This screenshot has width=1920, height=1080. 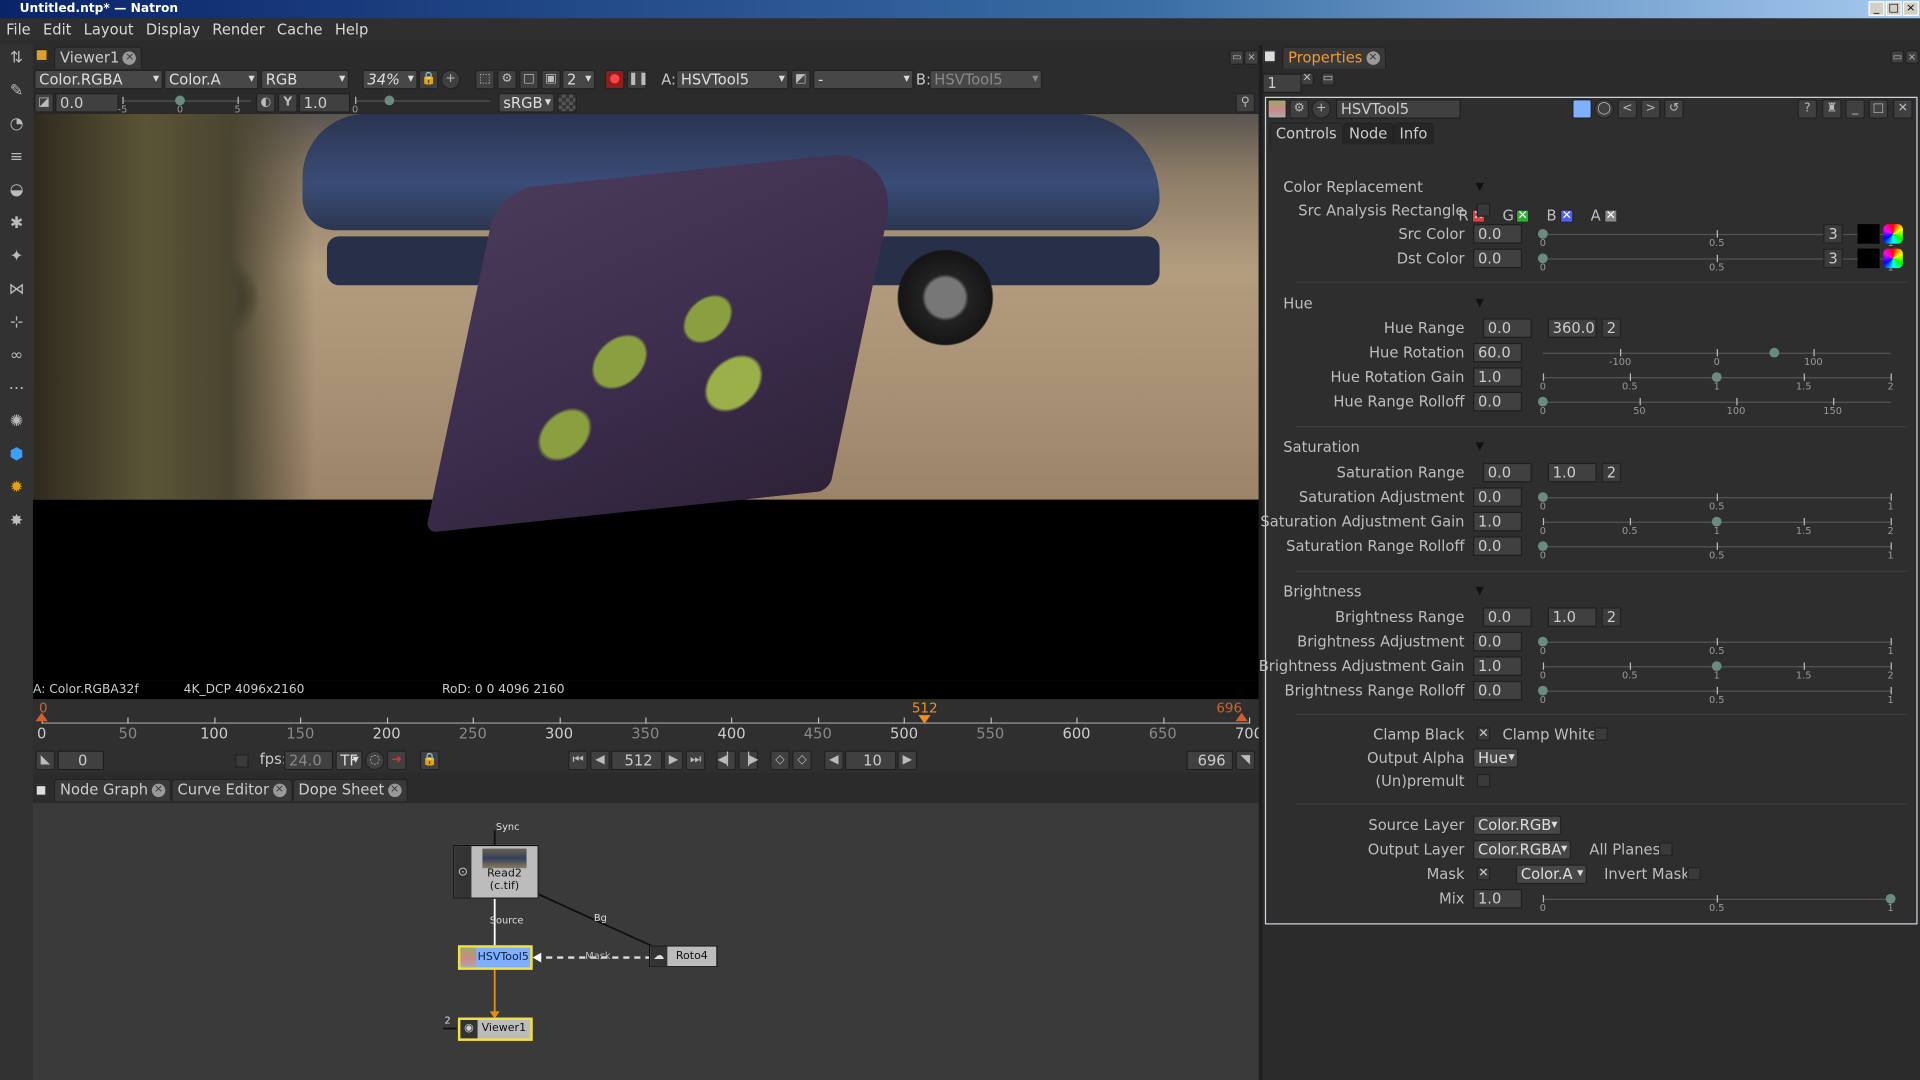 What do you see at coordinates (1601, 734) in the screenshot?
I see `clamp-white-checkbox` at bounding box center [1601, 734].